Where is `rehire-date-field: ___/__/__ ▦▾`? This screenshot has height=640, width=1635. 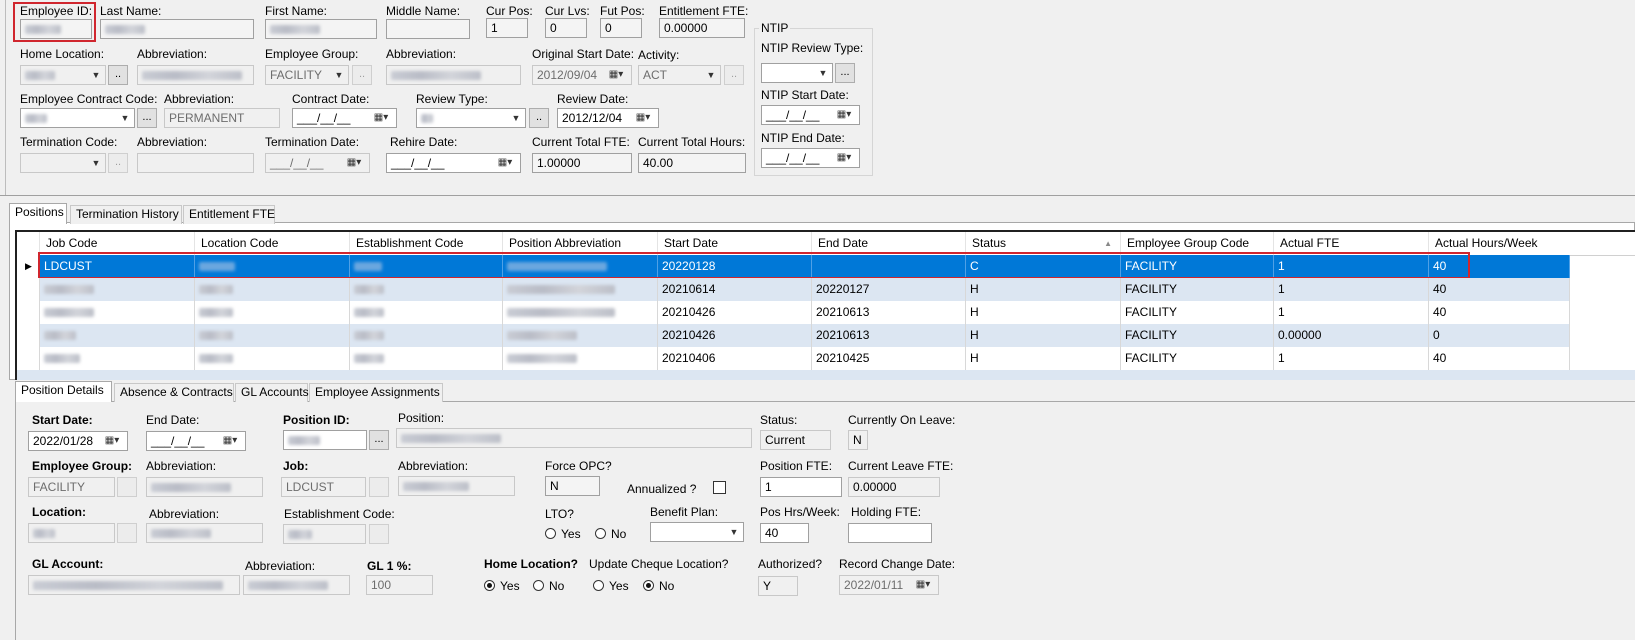
rehire-date-field: ___/__/__ ▦▾ is located at coordinates (453, 163).